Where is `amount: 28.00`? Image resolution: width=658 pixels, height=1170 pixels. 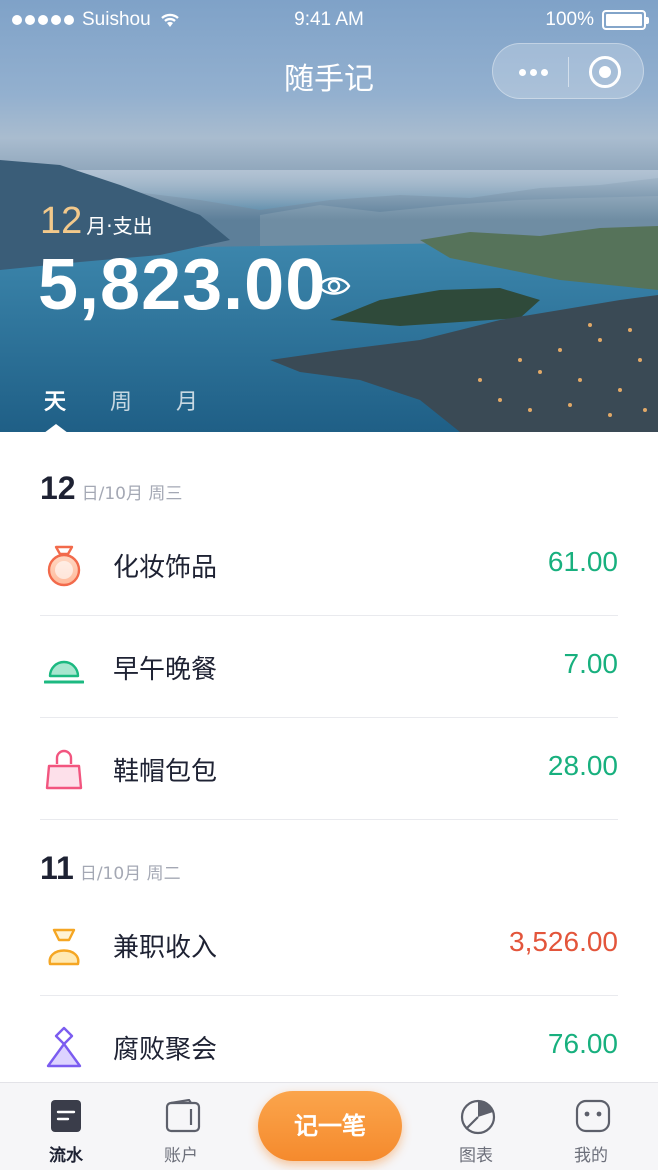
amount: 28.00 is located at coordinates (582, 765).